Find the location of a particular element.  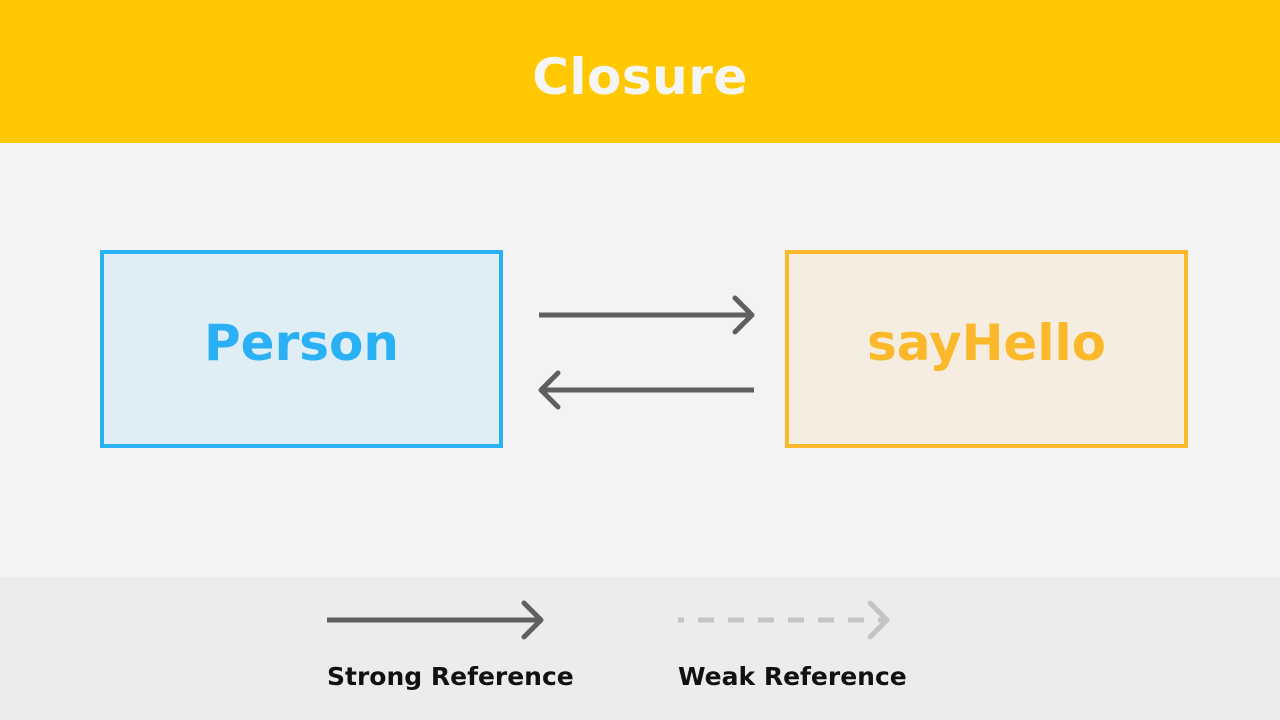

strong-reference-label: Strong Reference is located at coordinates (450, 676).